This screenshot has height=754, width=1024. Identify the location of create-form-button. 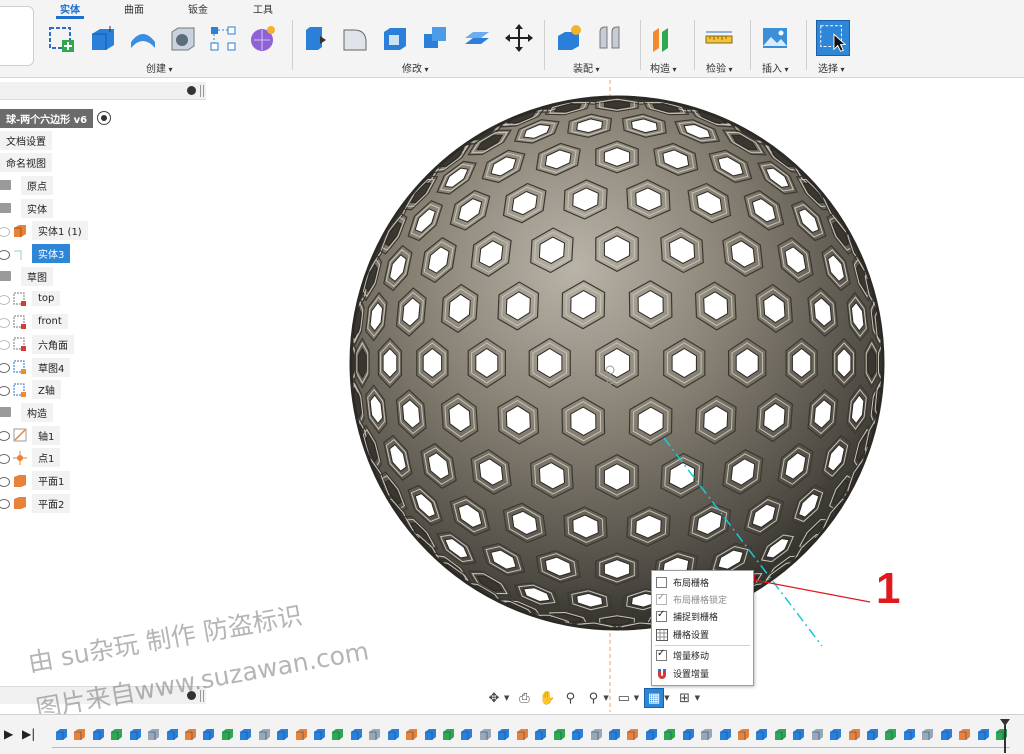
(263, 38).